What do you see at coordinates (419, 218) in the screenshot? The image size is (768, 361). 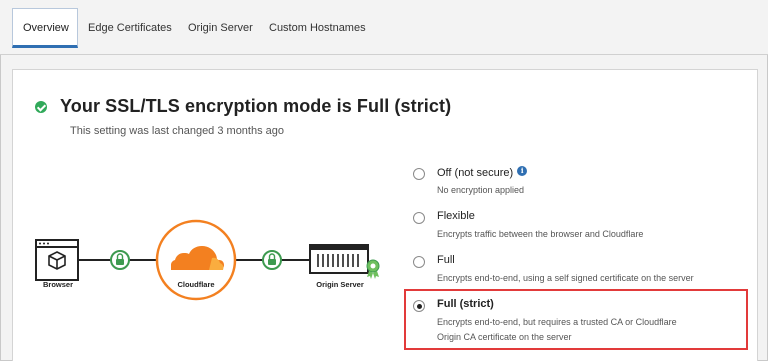 I see `radio-flexible` at bounding box center [419, 218].